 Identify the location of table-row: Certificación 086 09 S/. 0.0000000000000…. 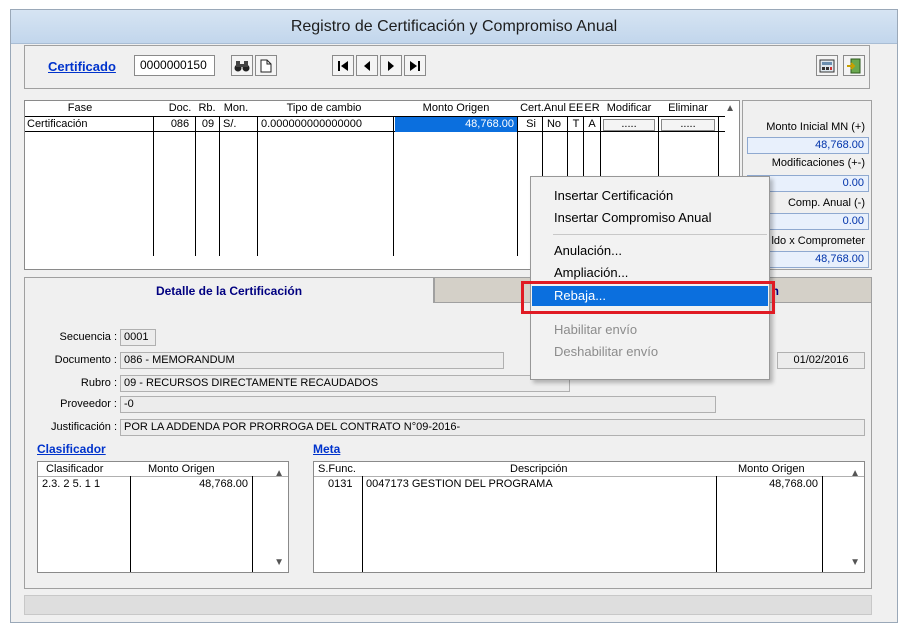
(375, 124).